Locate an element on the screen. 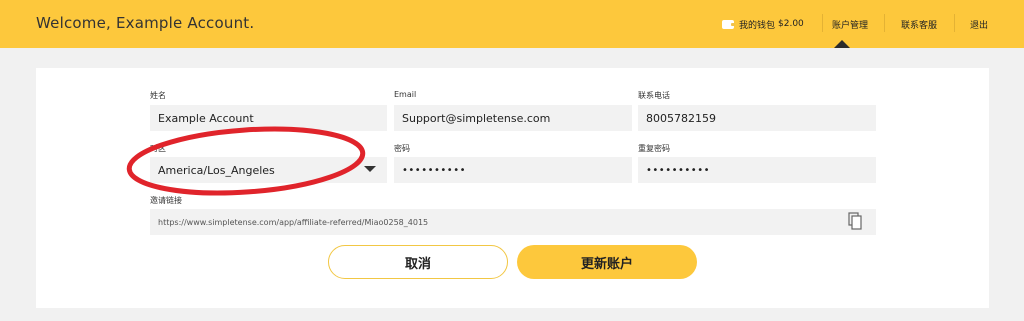  phone-label: 联系电话 is located at coordinates (654, 95).